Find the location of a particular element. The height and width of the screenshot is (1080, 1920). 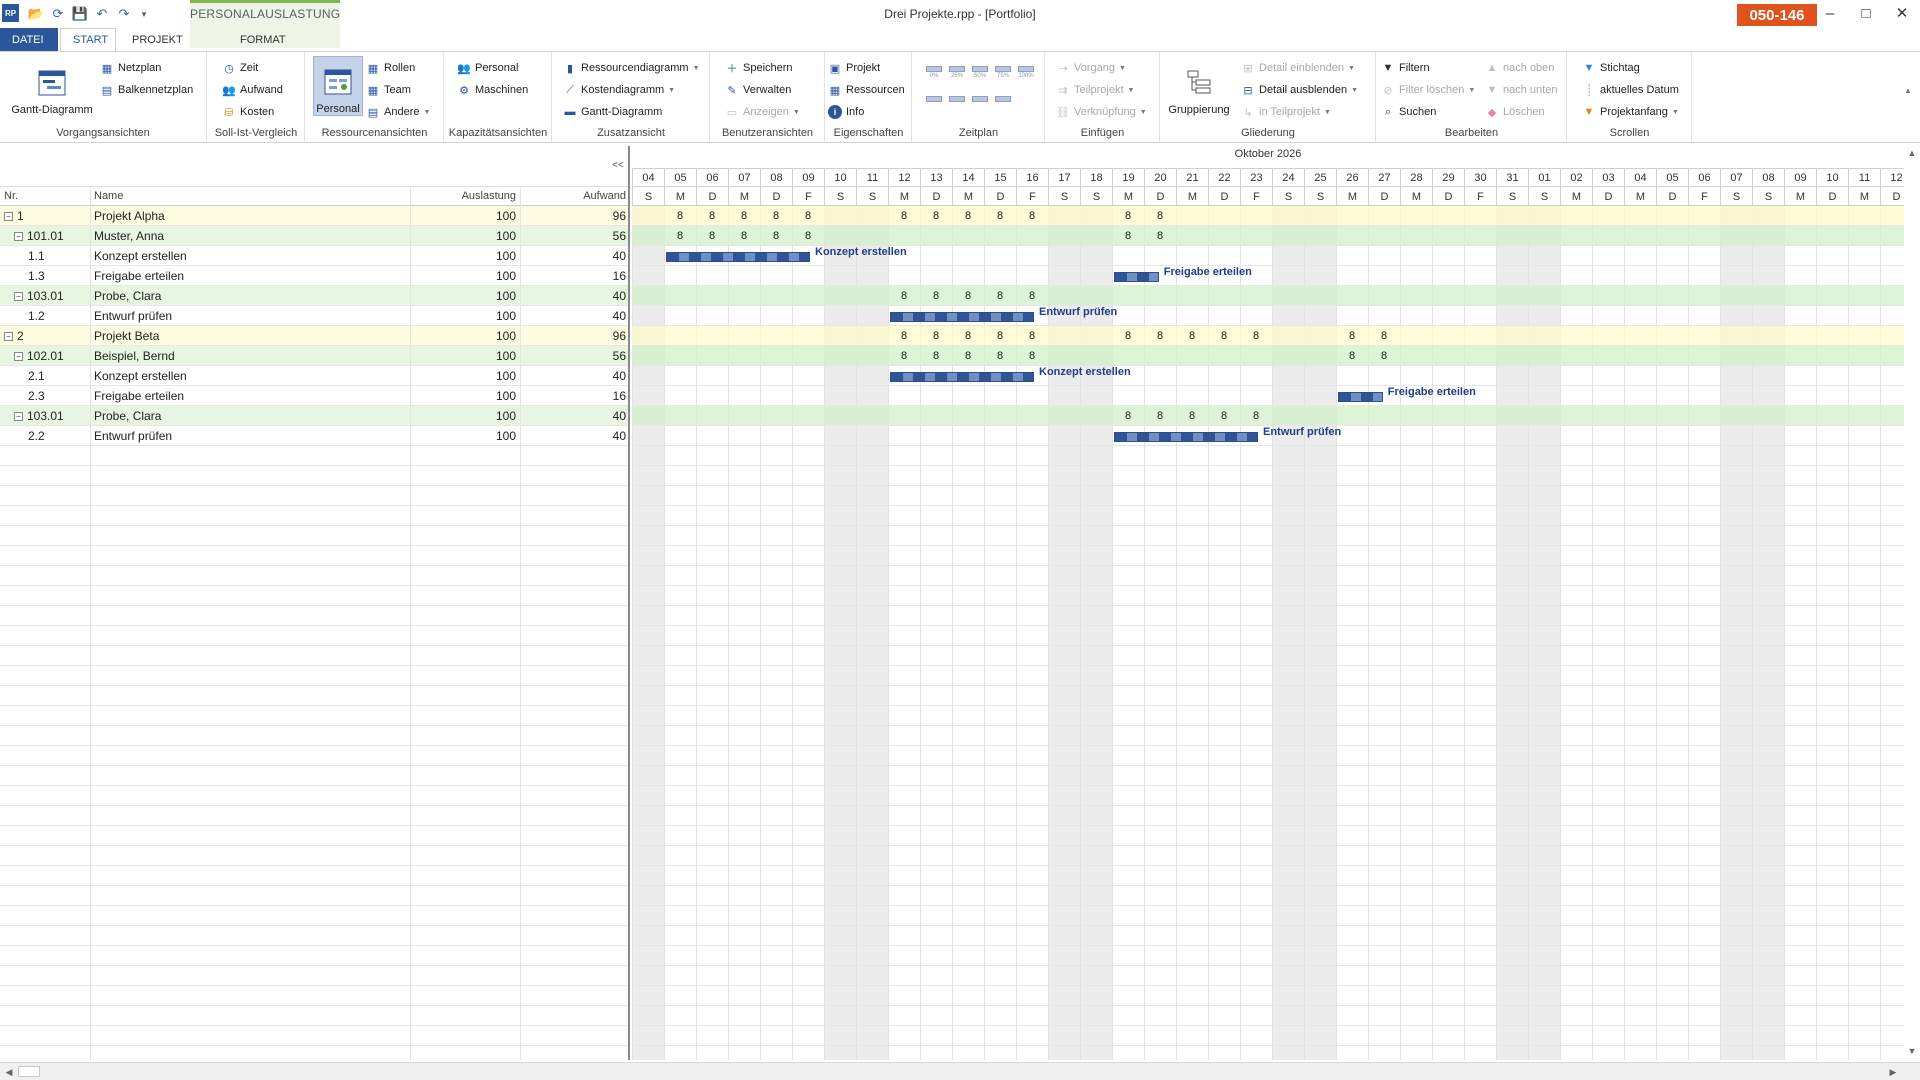

table-row: 1.1 Konzept erstellen 100 40 is located at coordinates (314, 256).